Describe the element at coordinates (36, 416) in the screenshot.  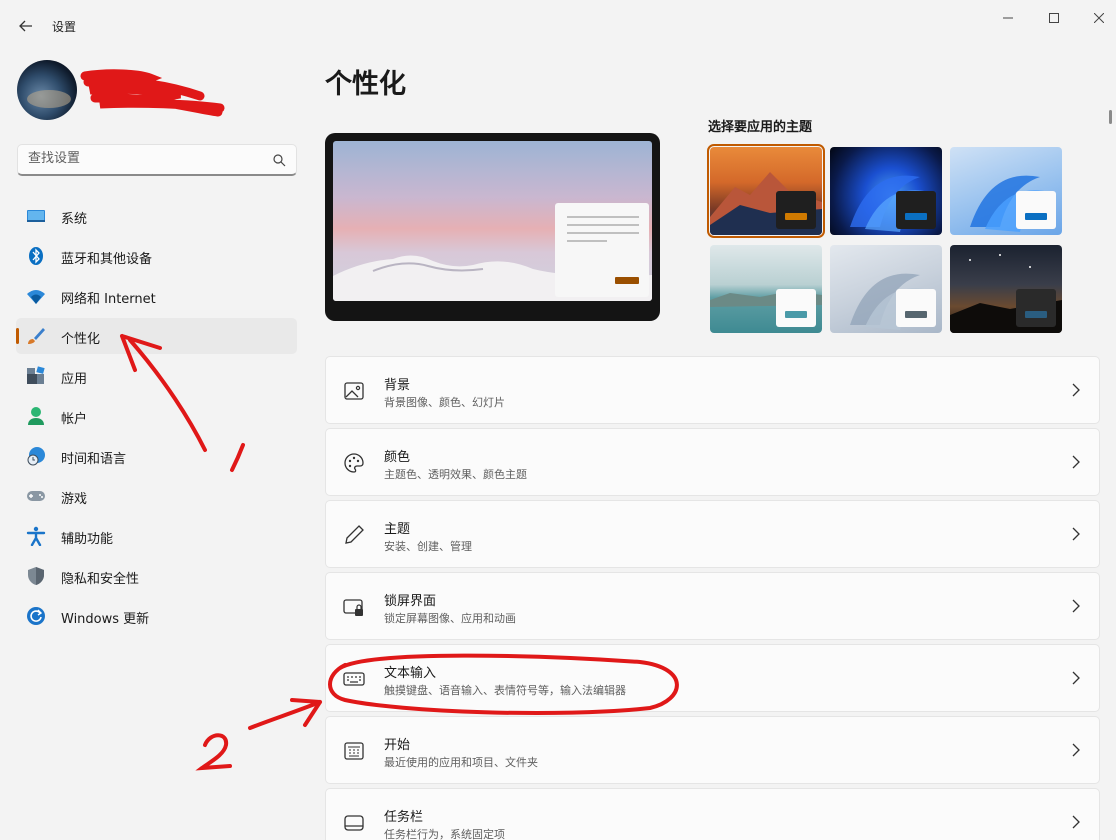
I see `person-icon` at that location.